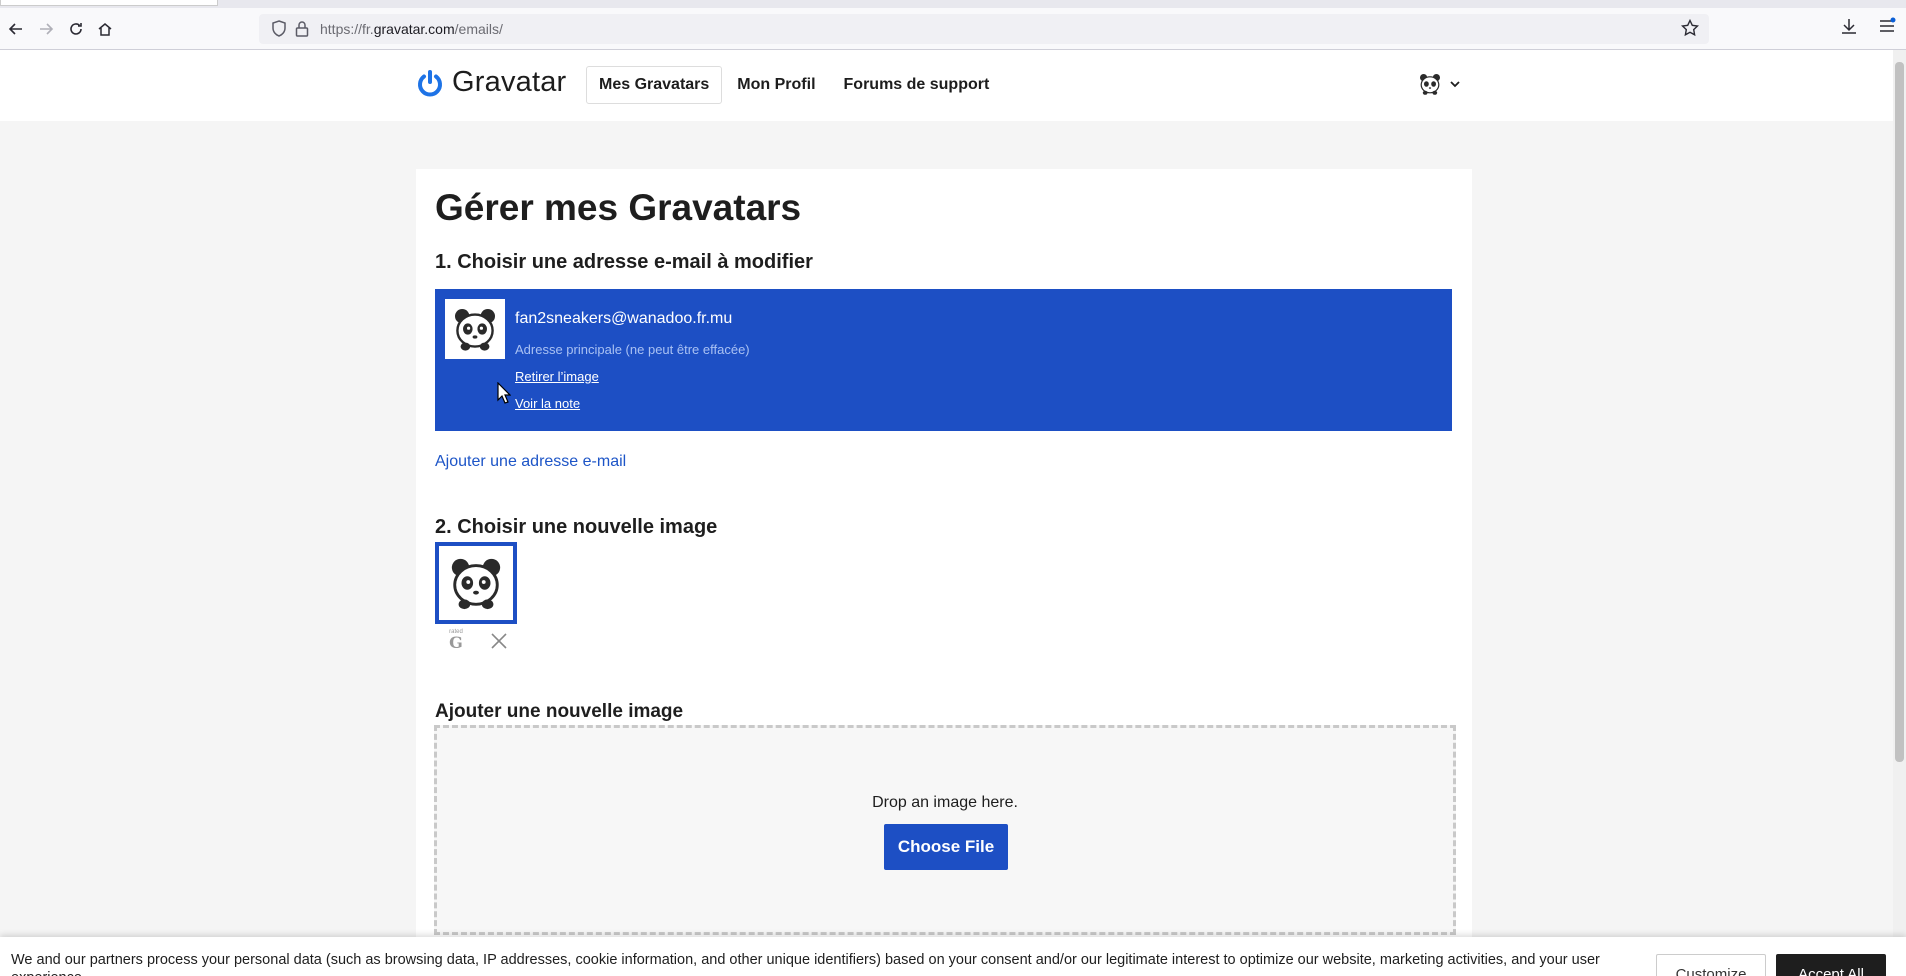 The width and height of the screenshot is (1906, 976). Describe the element at coordinates (576, 527) in the screenshot. I see `step2-title: 2. Choisir une nouvelle image` at that location.